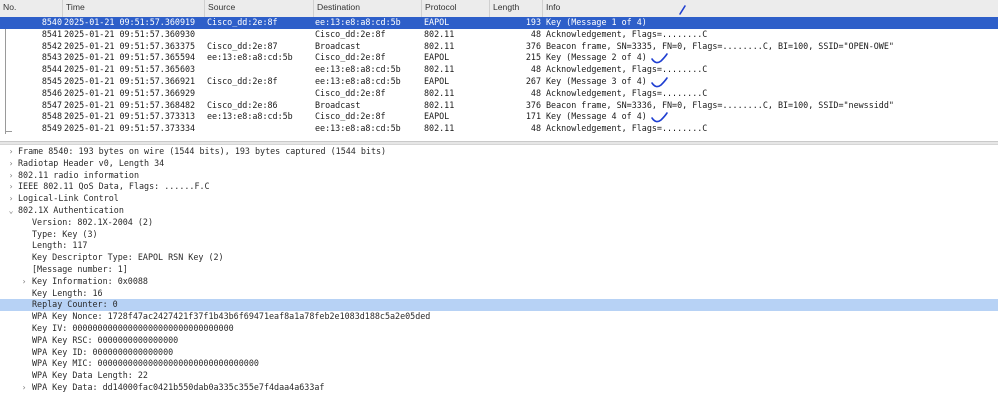  I want to click on packet-time: 2025-01-21 09:51:57.366929, so click(130, 92).